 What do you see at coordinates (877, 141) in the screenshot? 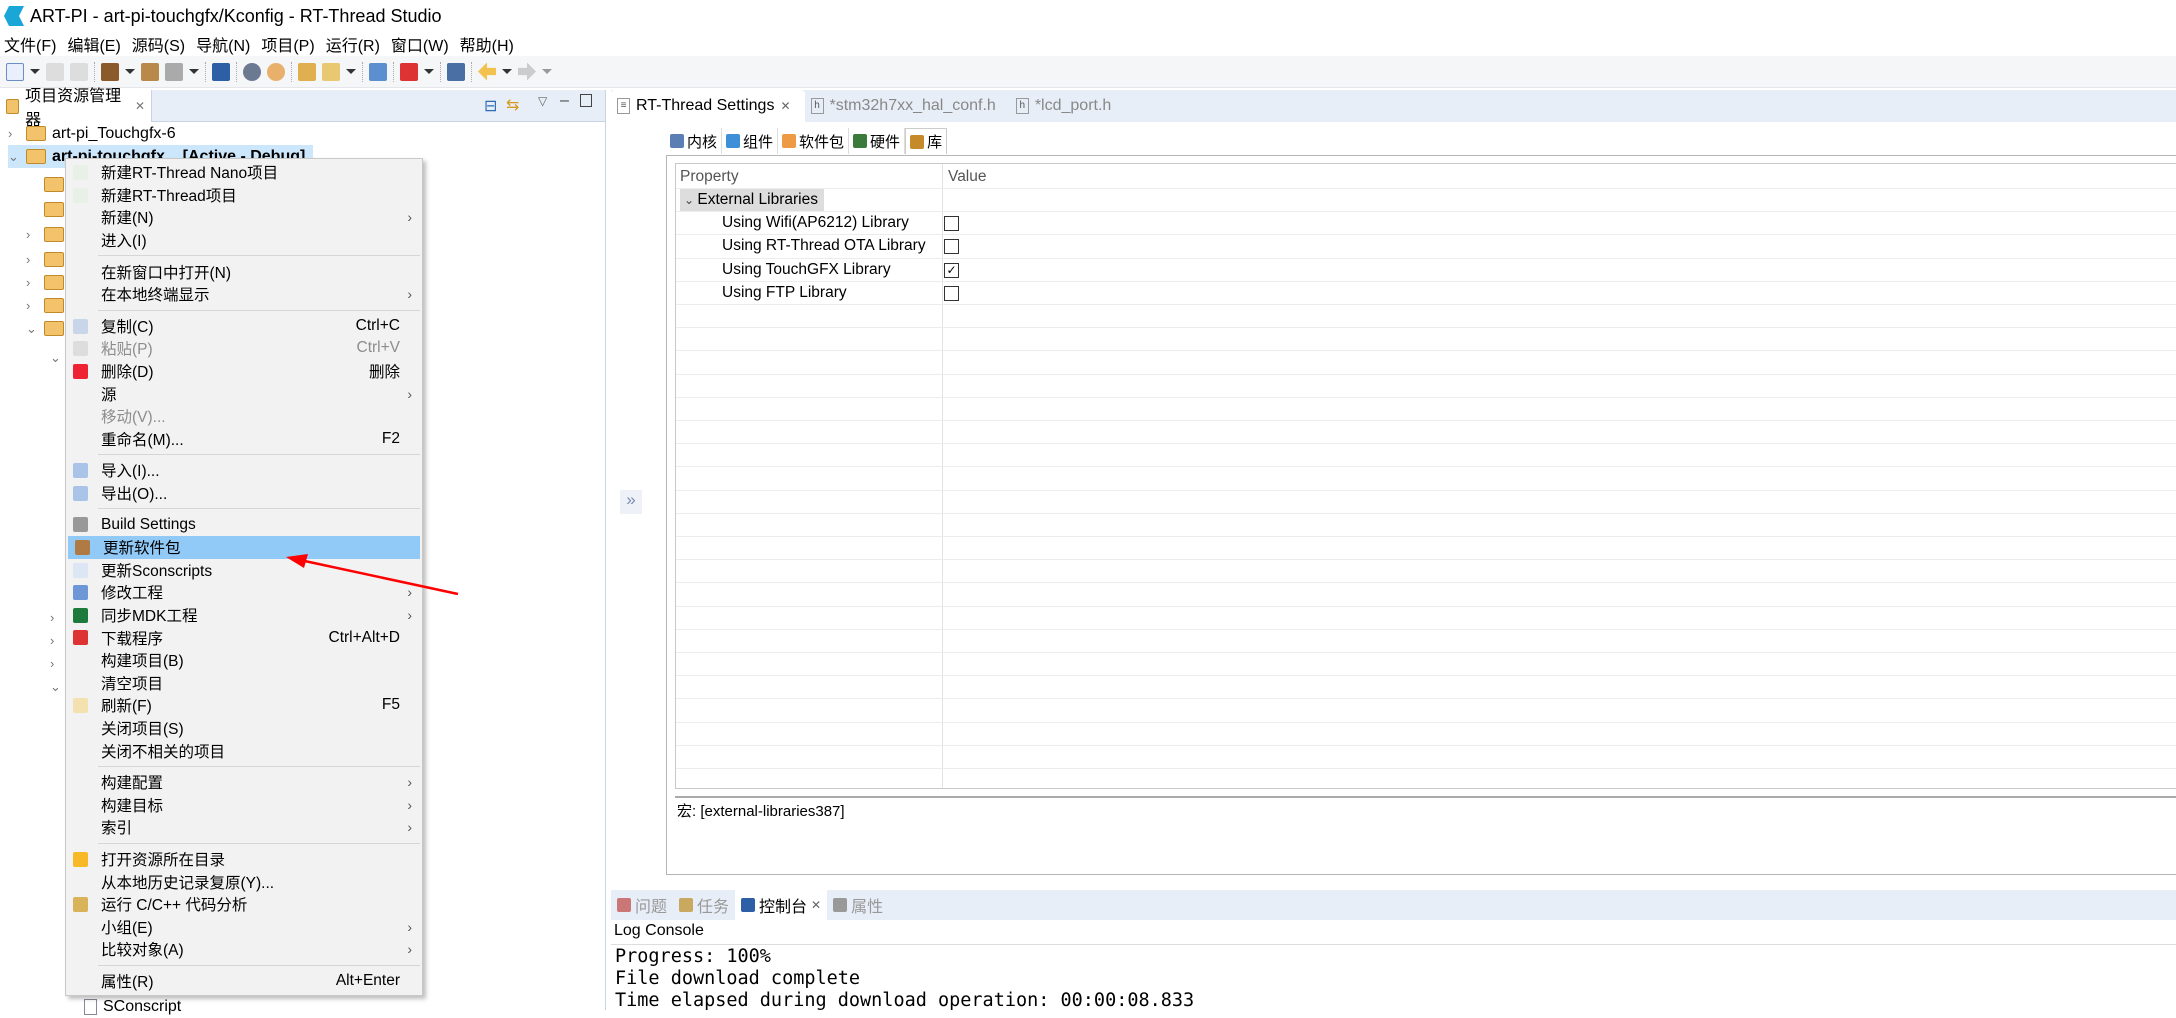
I see `subtab: 硬件` at bounding box center [877, 141].